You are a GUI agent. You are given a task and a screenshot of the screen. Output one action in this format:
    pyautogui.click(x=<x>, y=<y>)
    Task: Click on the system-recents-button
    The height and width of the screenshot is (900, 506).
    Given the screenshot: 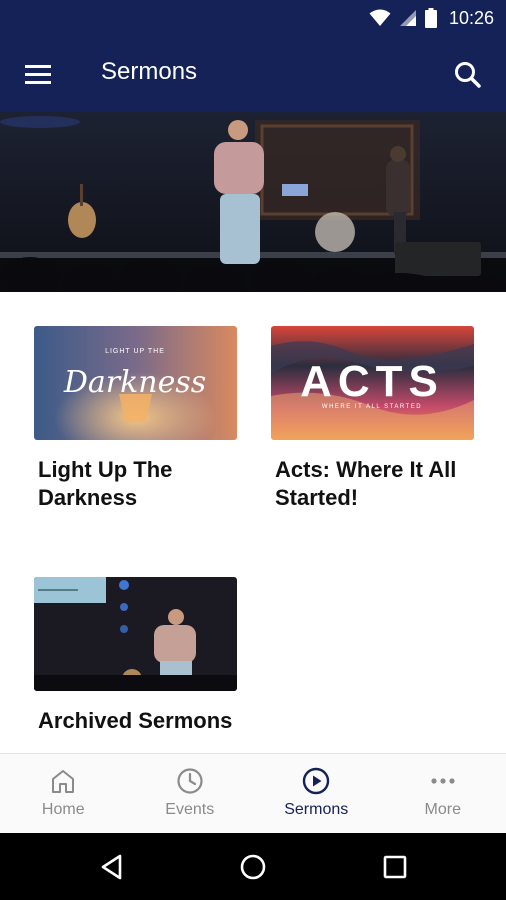 What is the action you would take?
    pyautogui.click(x=395, y=867)
    